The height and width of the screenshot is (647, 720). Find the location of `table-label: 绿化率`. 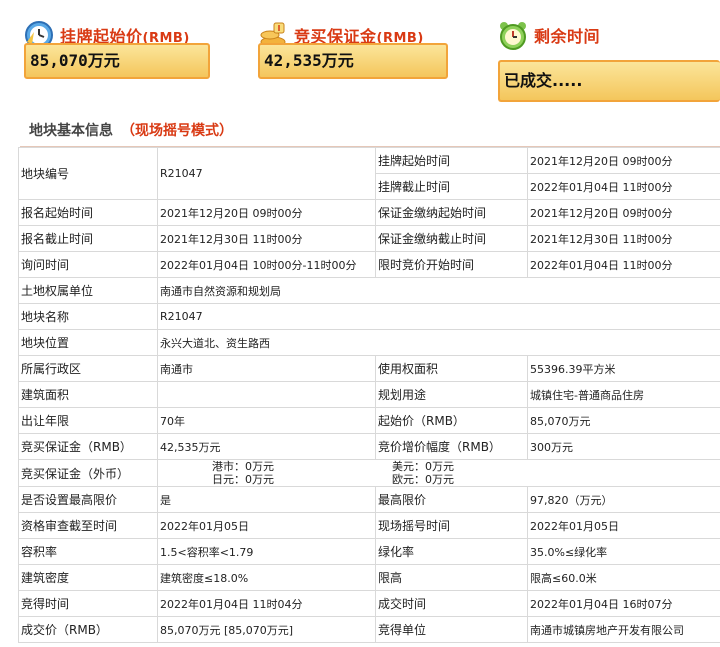

table-label: 绿化率 is located at coordinates (451, 551).